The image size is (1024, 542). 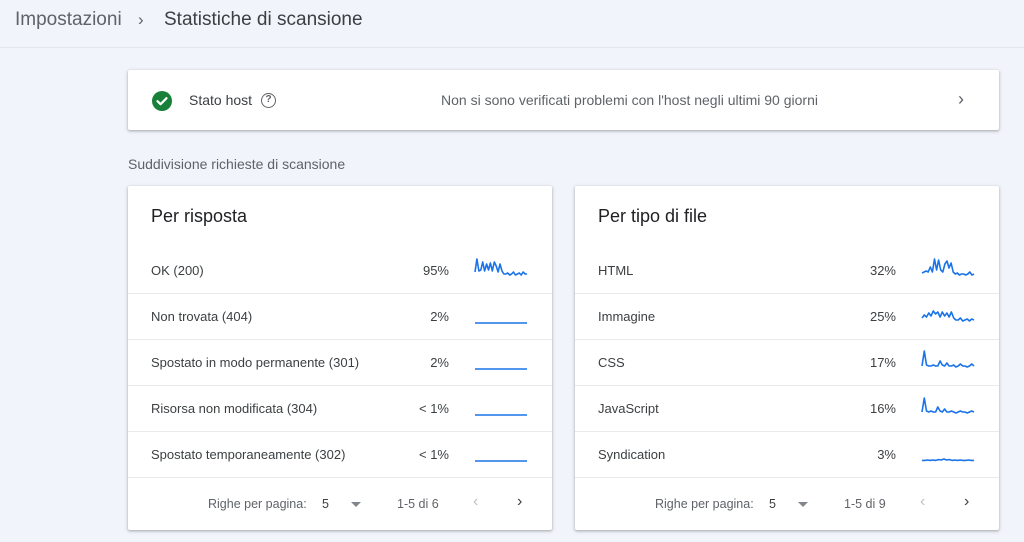 I want to click on row-percent: 16%, so click(x=882, y=408).